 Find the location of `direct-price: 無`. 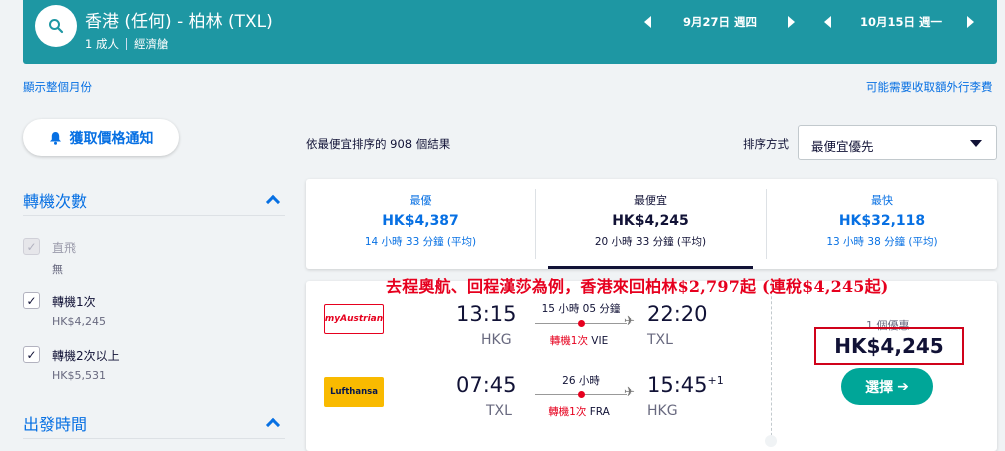

direct-price: 無 is located at coordinates (57, 269).